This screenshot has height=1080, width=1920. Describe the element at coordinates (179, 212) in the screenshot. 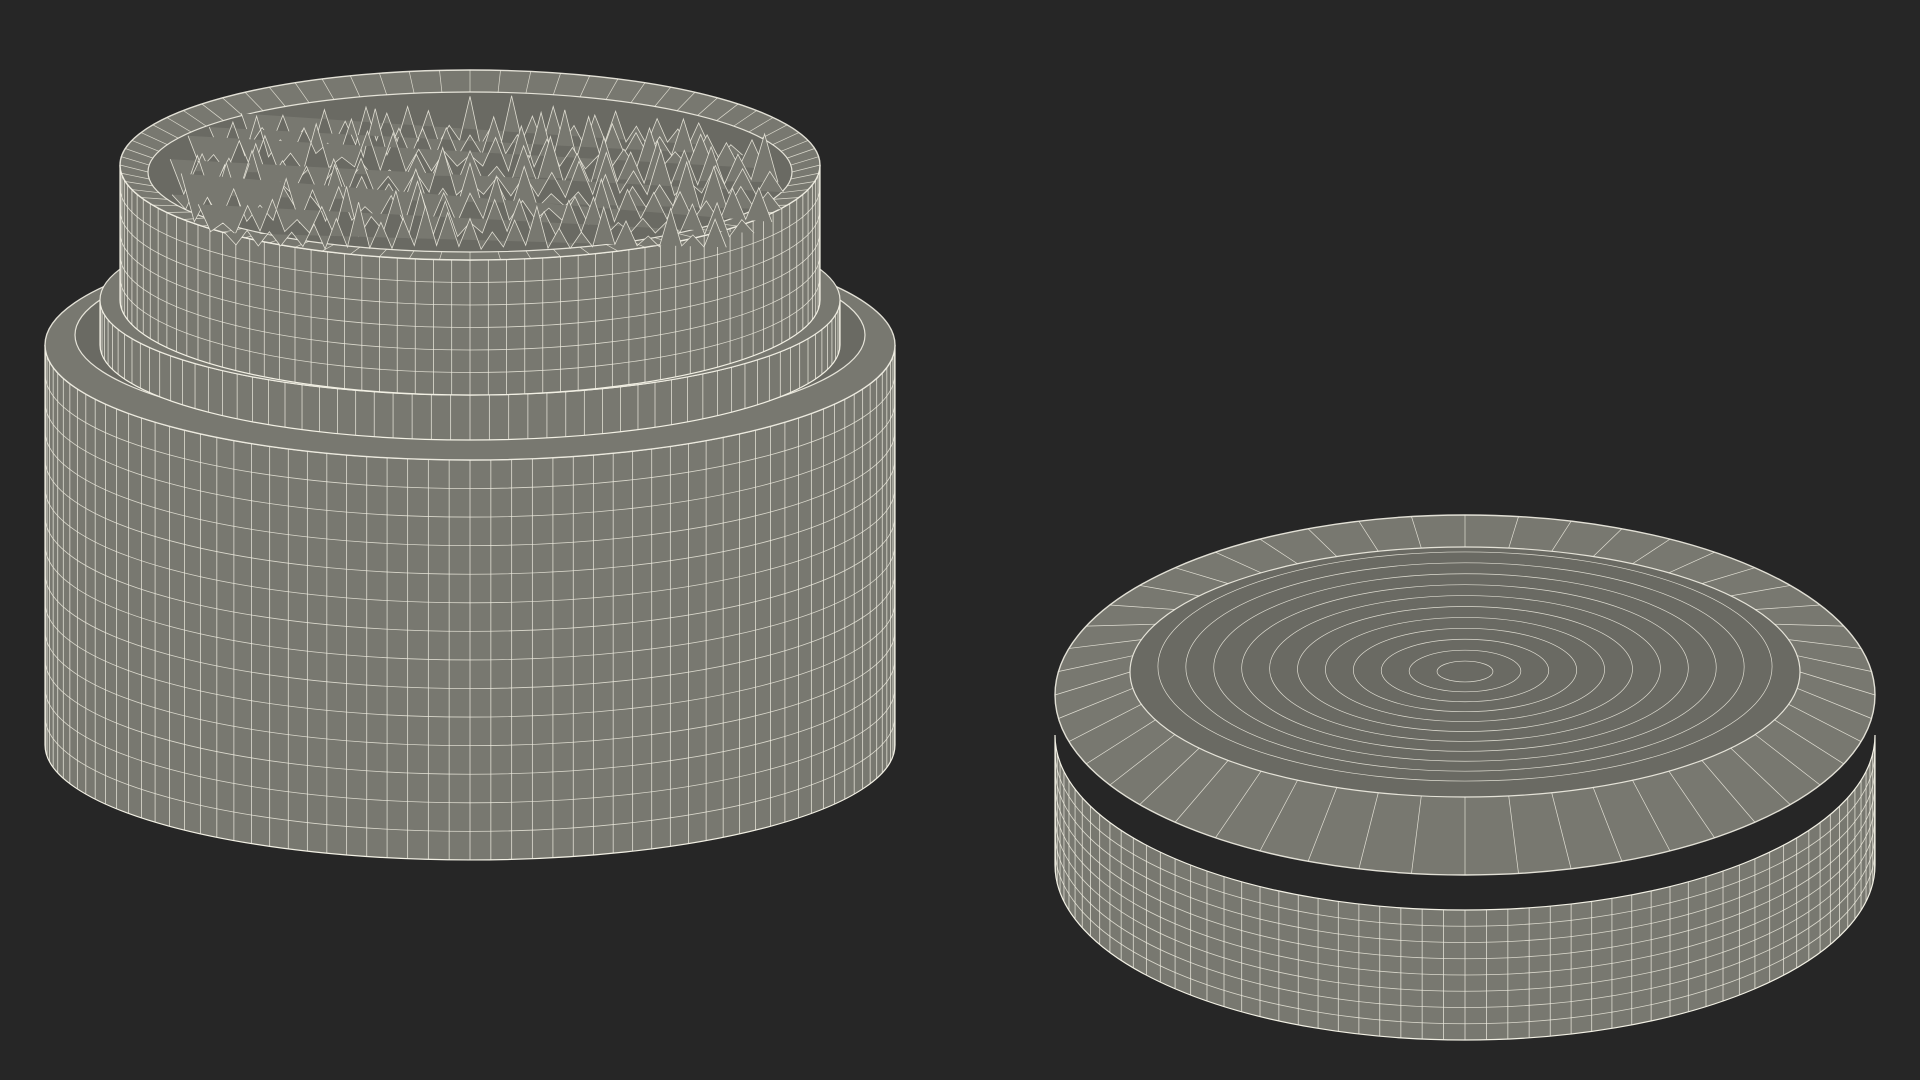

I see `wire-line` at that location.